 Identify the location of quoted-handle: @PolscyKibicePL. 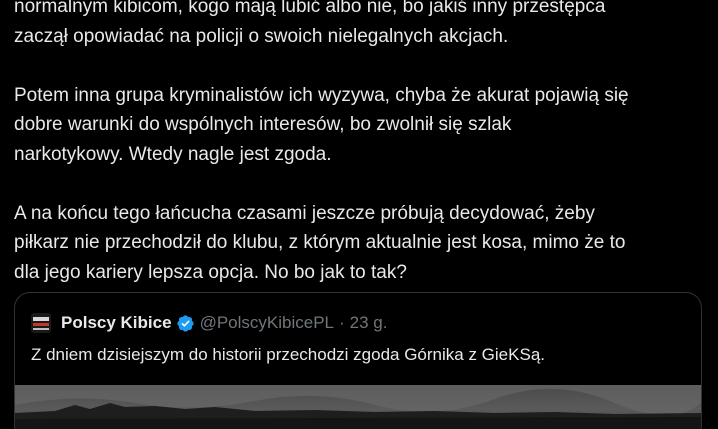
(267, 323).